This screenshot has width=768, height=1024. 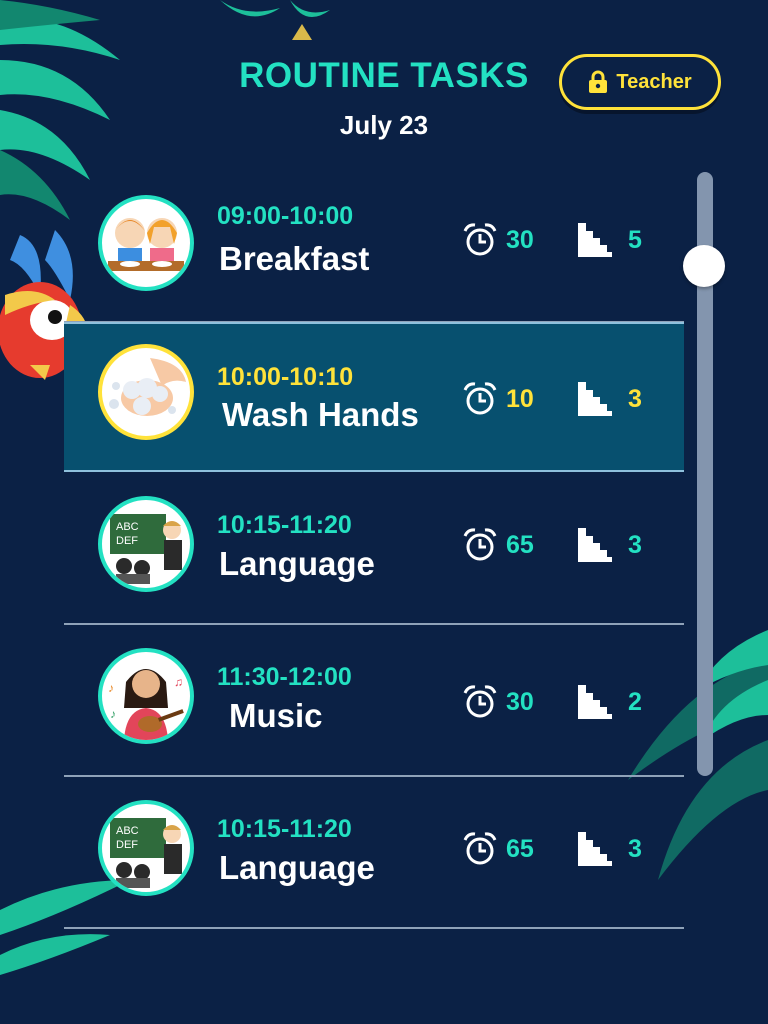 I want to click on task-image-wash-hands, so click(x=146, y=392).